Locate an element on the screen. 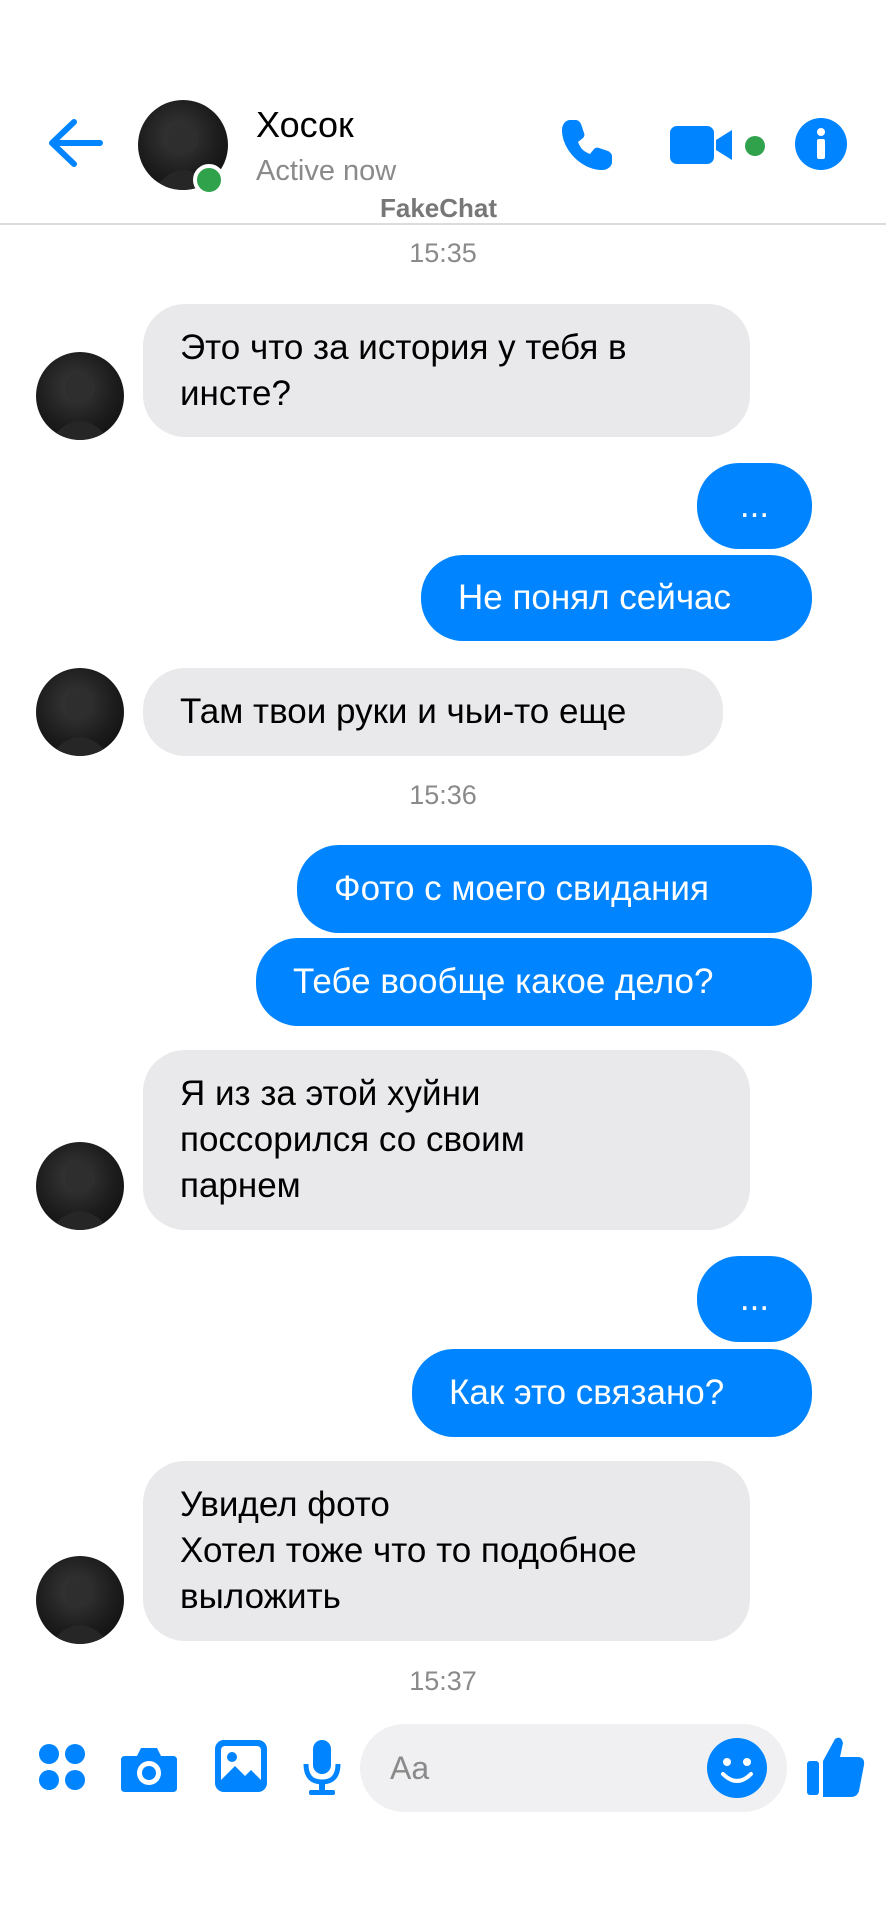 The image size is (886, 1920). contact-name: Хосок is located at coordinates (305, 125).